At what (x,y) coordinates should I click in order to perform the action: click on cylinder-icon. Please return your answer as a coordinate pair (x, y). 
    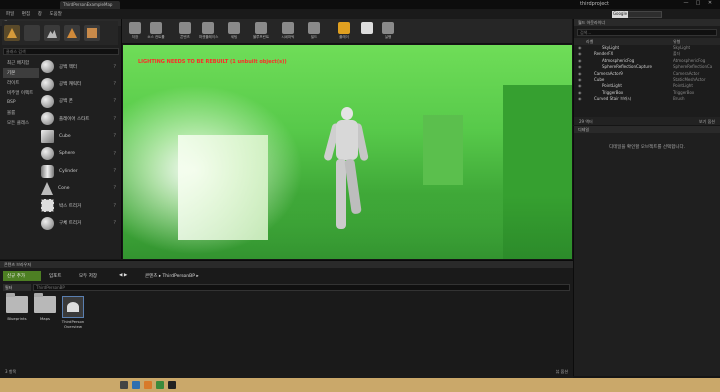
    Looking at the image, I should click on (47, 171).